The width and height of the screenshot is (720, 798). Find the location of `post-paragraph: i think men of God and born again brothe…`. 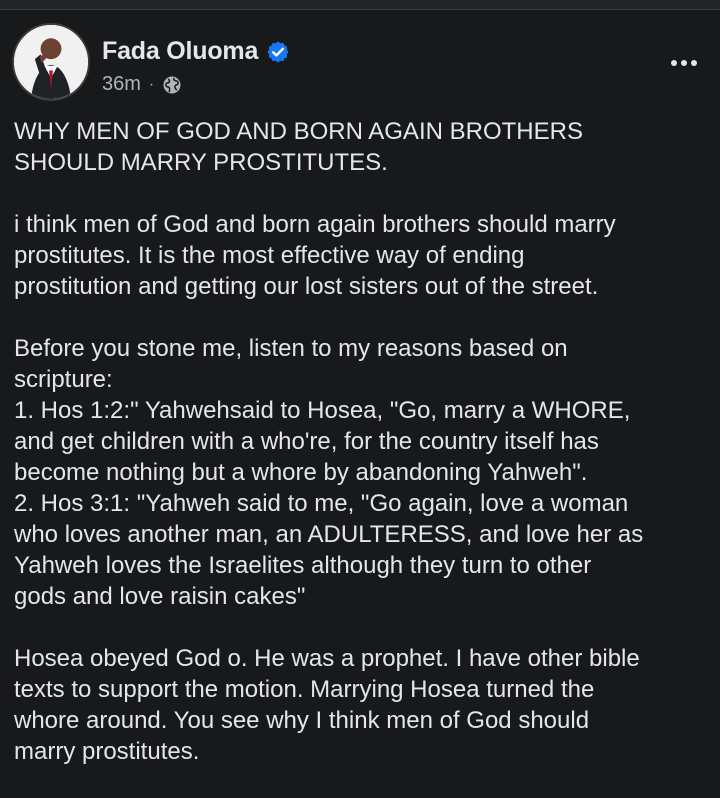

post-paragraph: i think men of God and born again brothe… is located at coordinates (361, 255).